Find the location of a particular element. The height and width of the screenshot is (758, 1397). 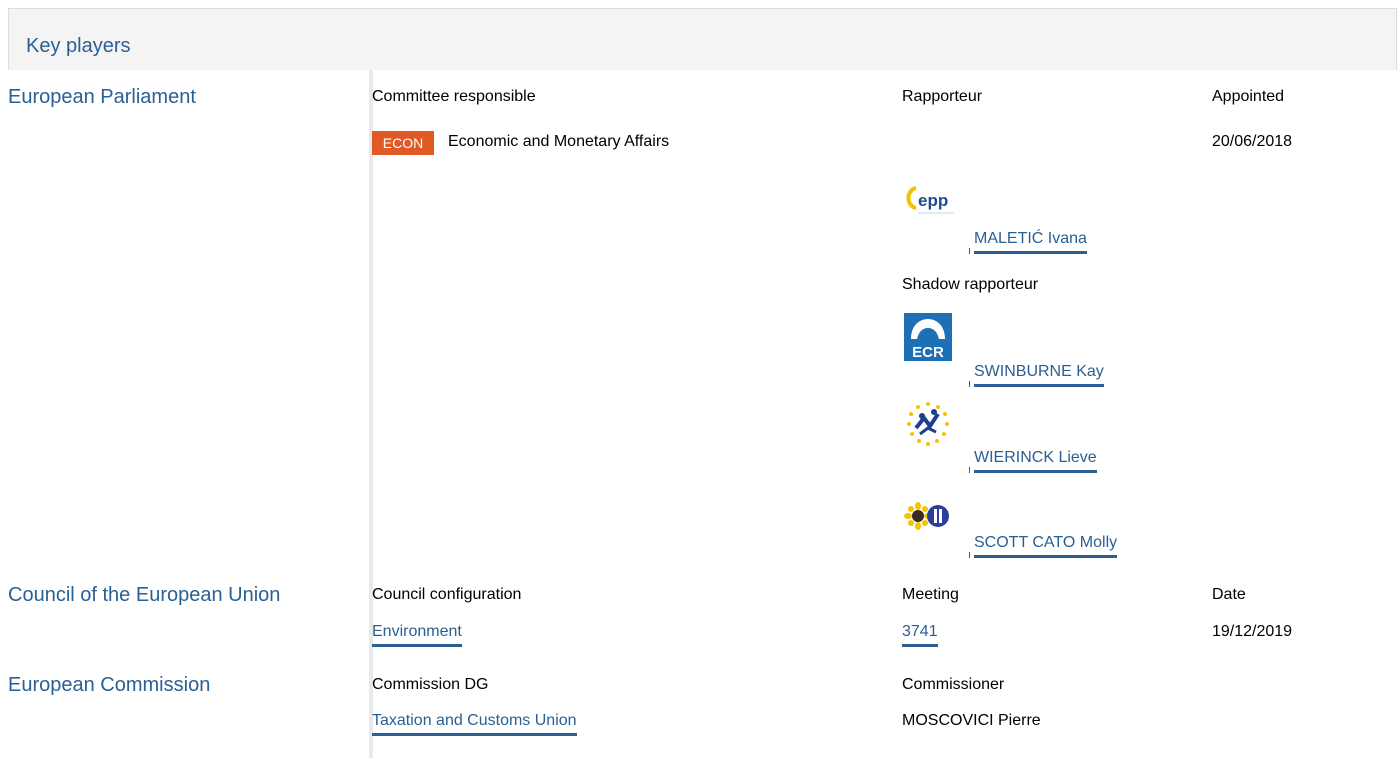

council-date: 19/12/2019 is located at coordinates (1252, 631).